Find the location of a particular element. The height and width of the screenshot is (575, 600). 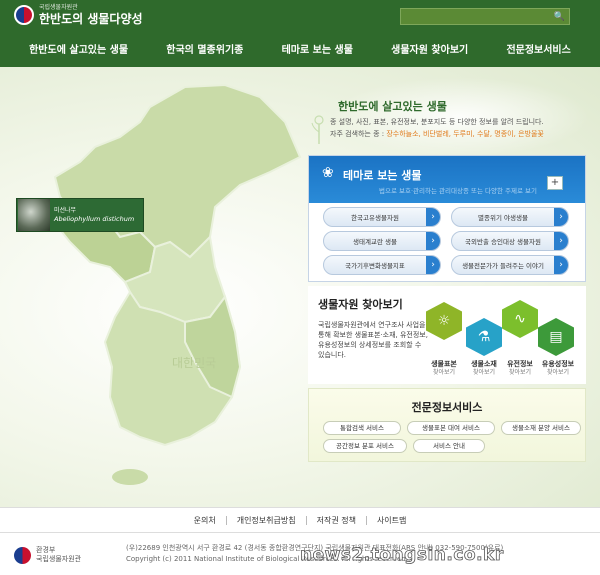

site-logo: 국립생물자원관 한반도의 생물다양성 is located at coordinates (78, 15).